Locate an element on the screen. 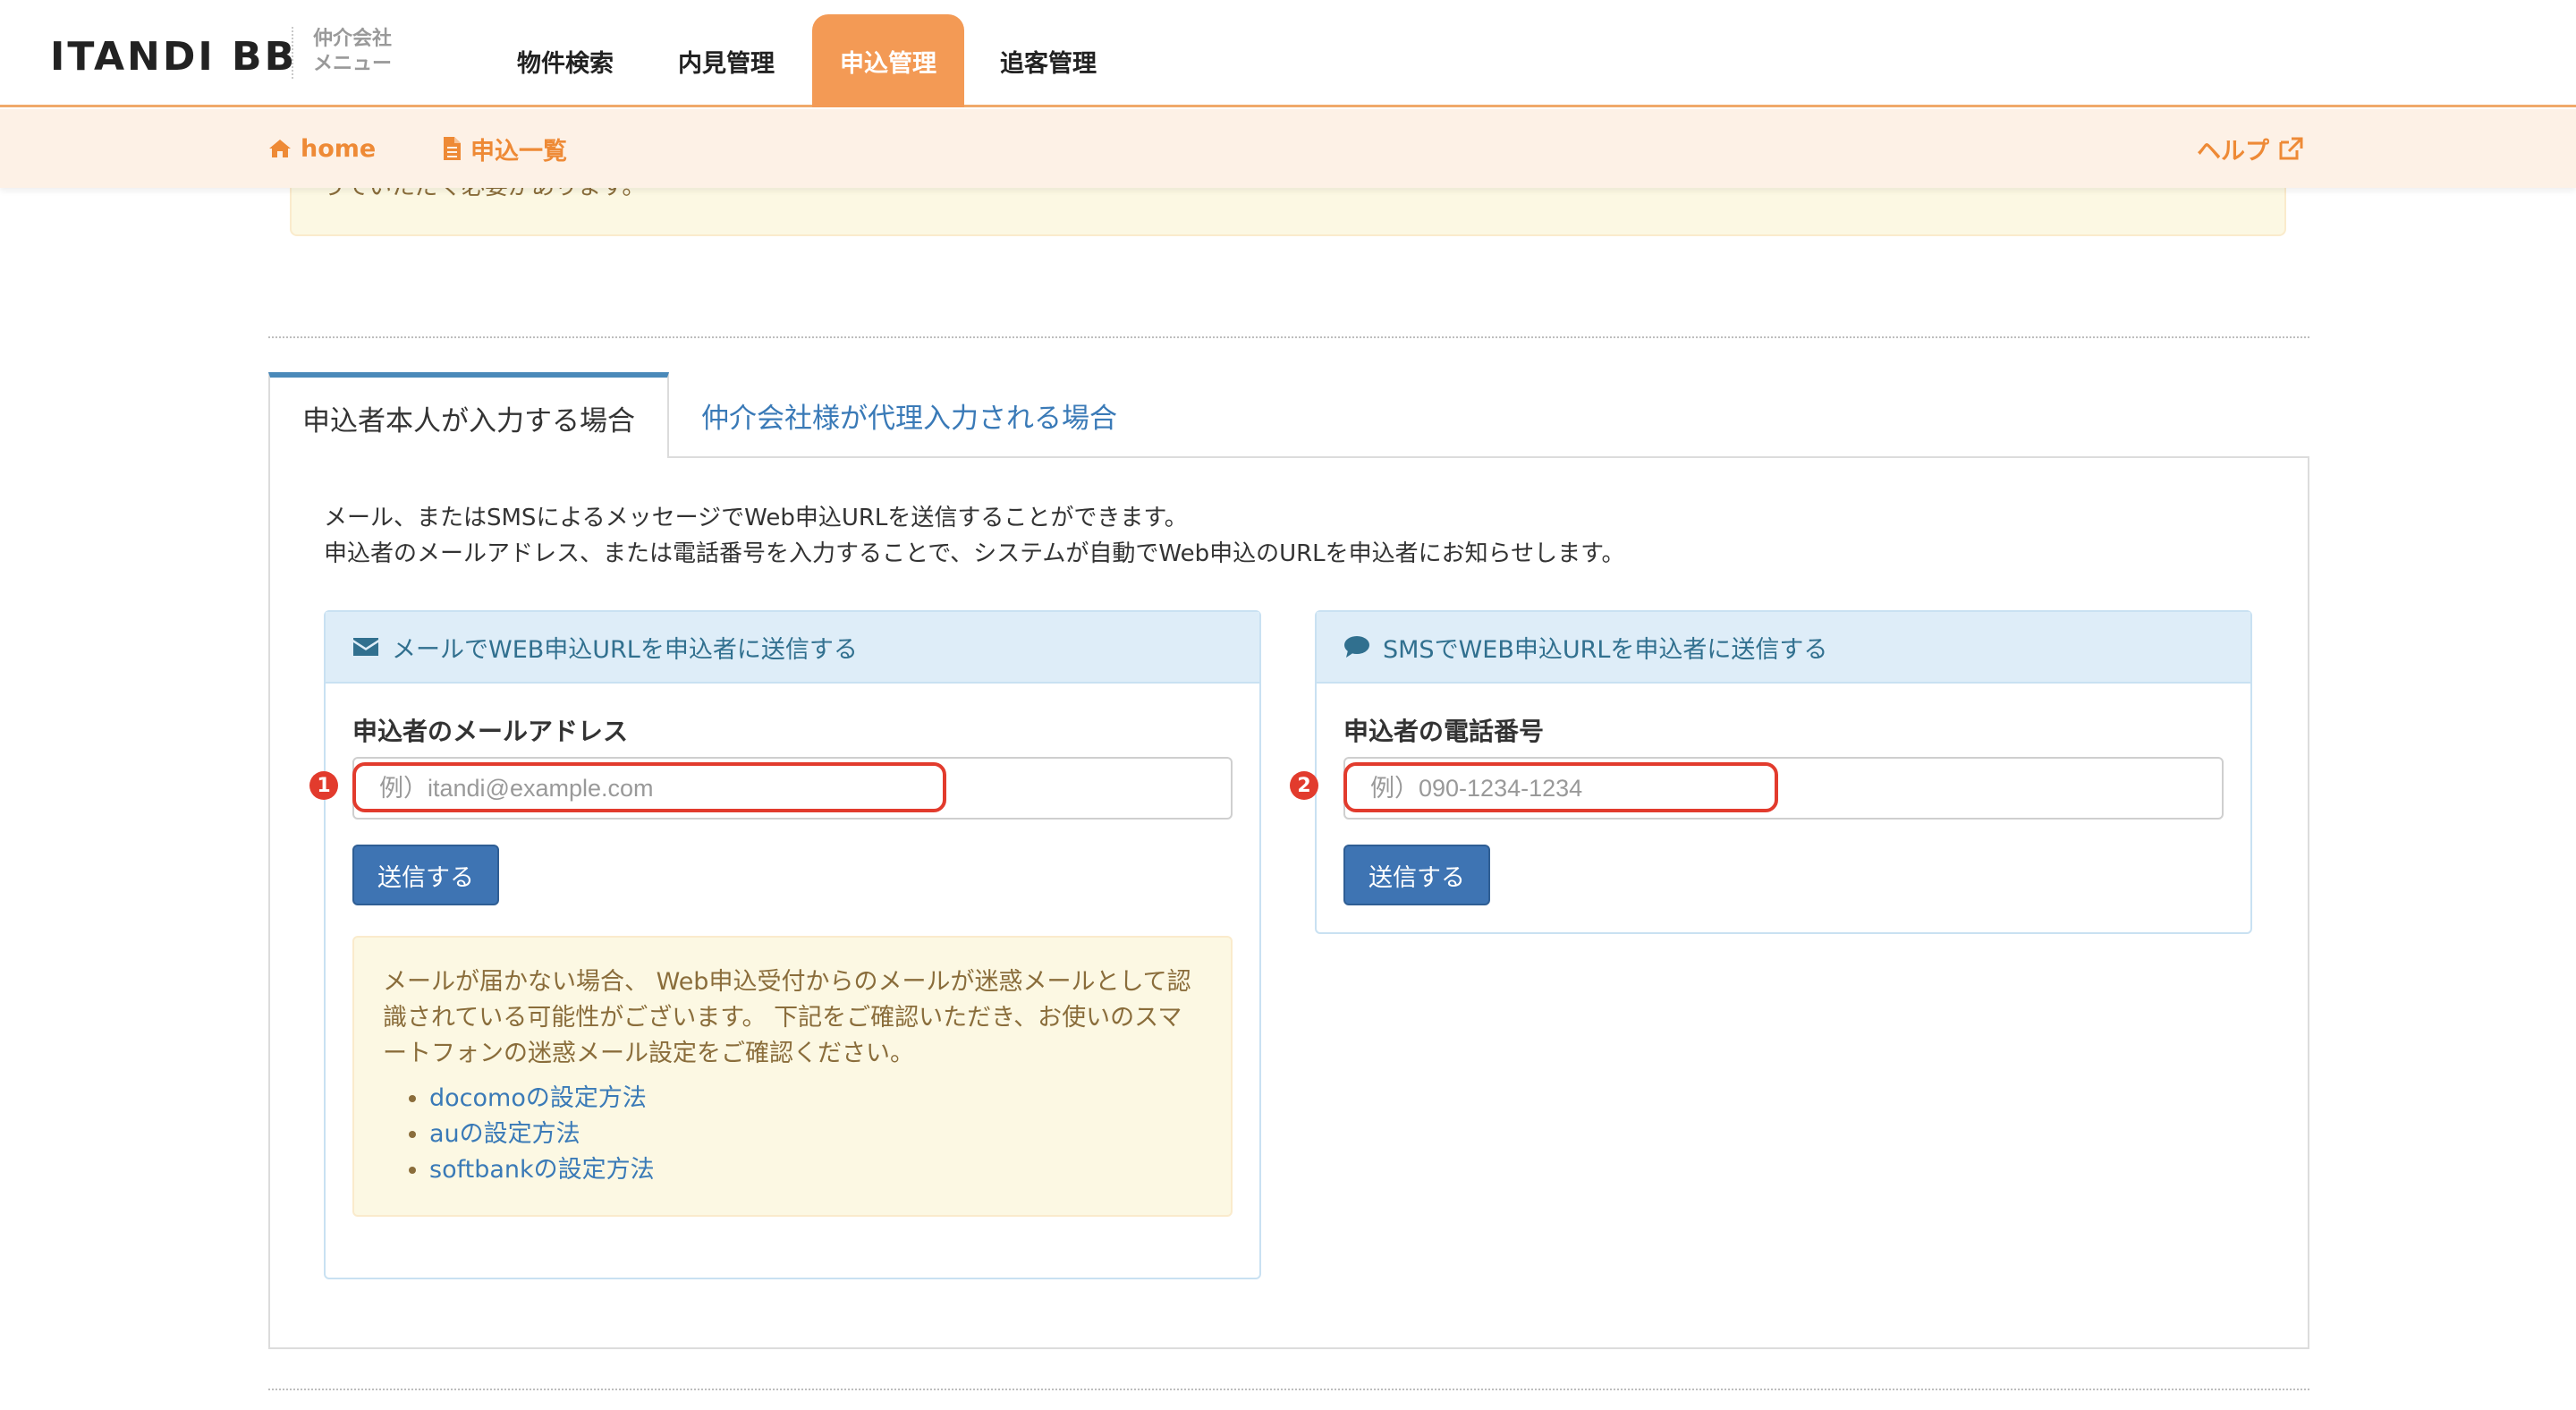 This screenshot has width=2576, height=1410. home-link: home is located at coordinates (322, 149).